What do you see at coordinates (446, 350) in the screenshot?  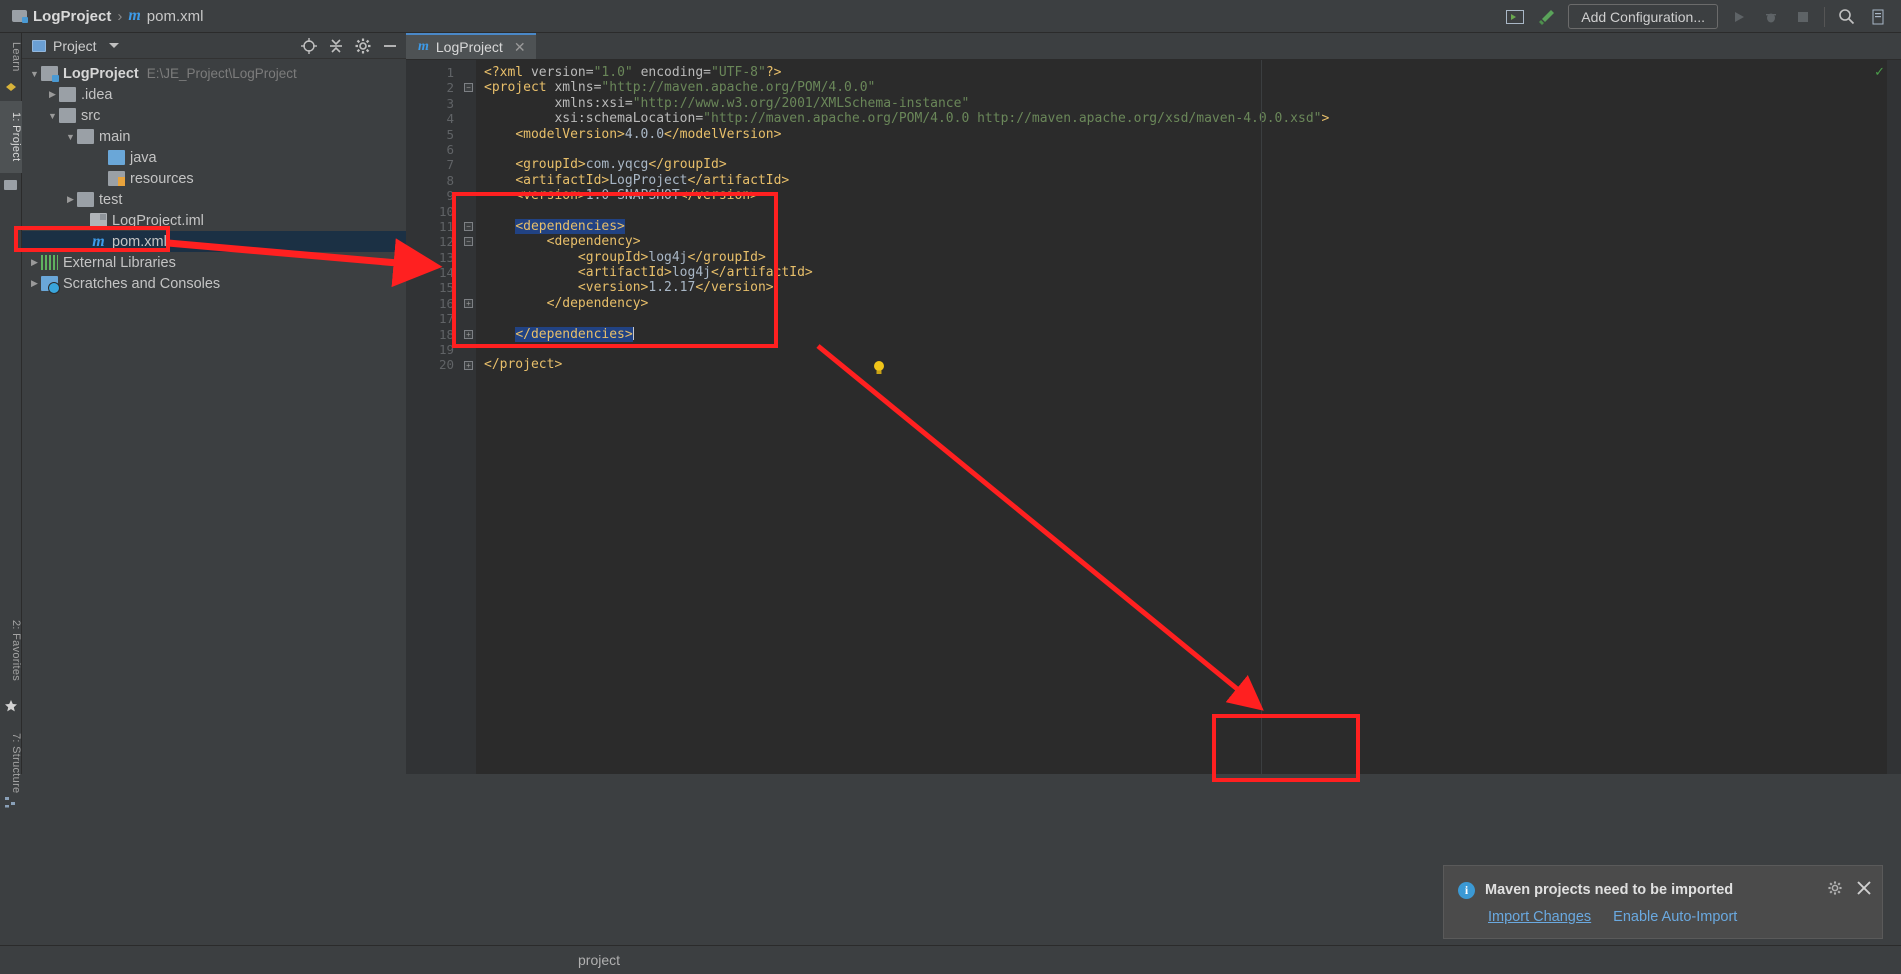 I see `line-number: 19` at bounding box center [446, 350].